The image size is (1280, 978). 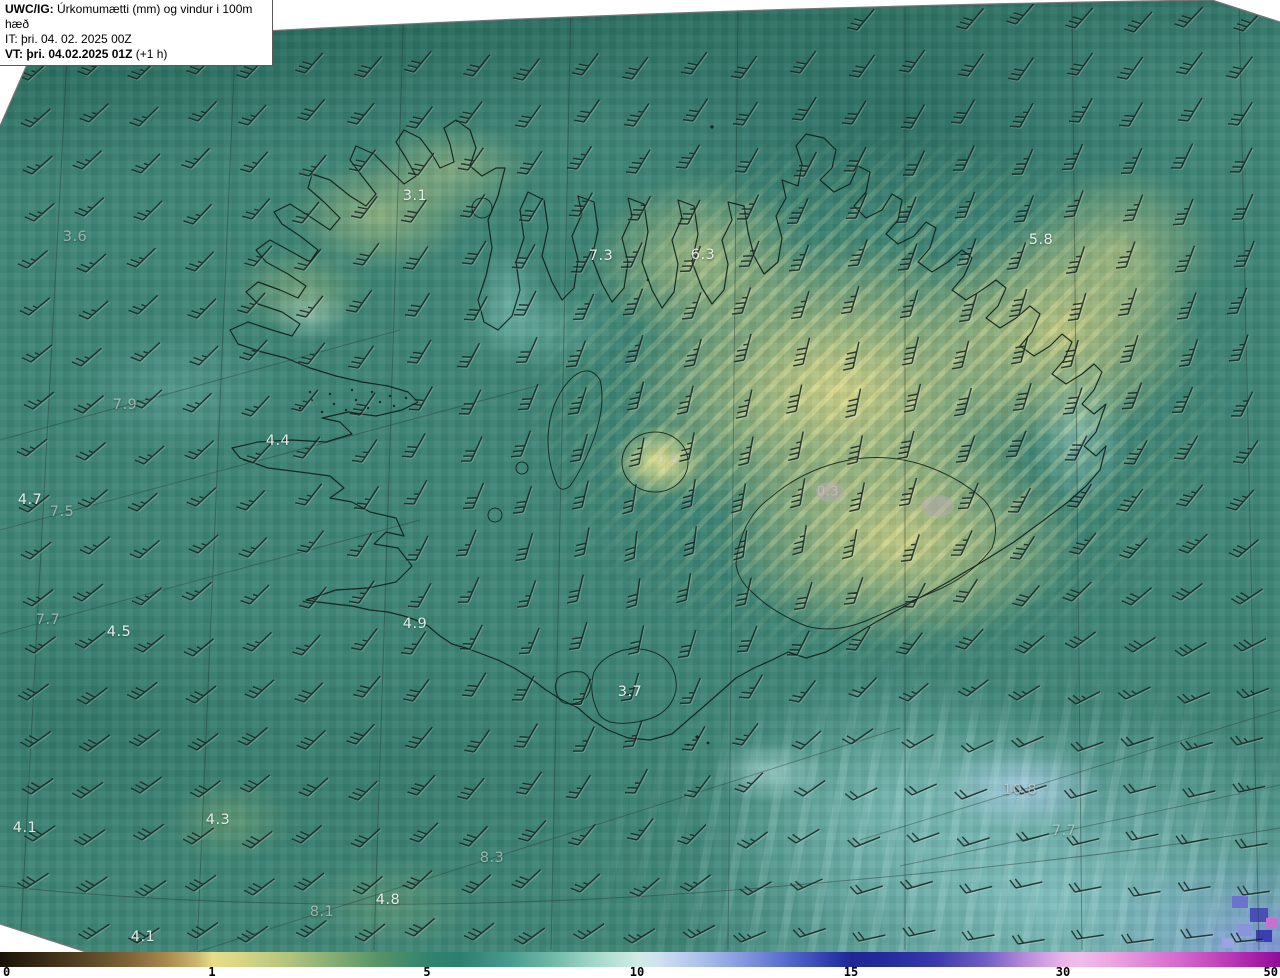 What do you see at coordinates (69, 54) in the screenshot?
I see `valid-time: VT: þri. 04.02.2025 01Z` at bounding box center [69, 54].